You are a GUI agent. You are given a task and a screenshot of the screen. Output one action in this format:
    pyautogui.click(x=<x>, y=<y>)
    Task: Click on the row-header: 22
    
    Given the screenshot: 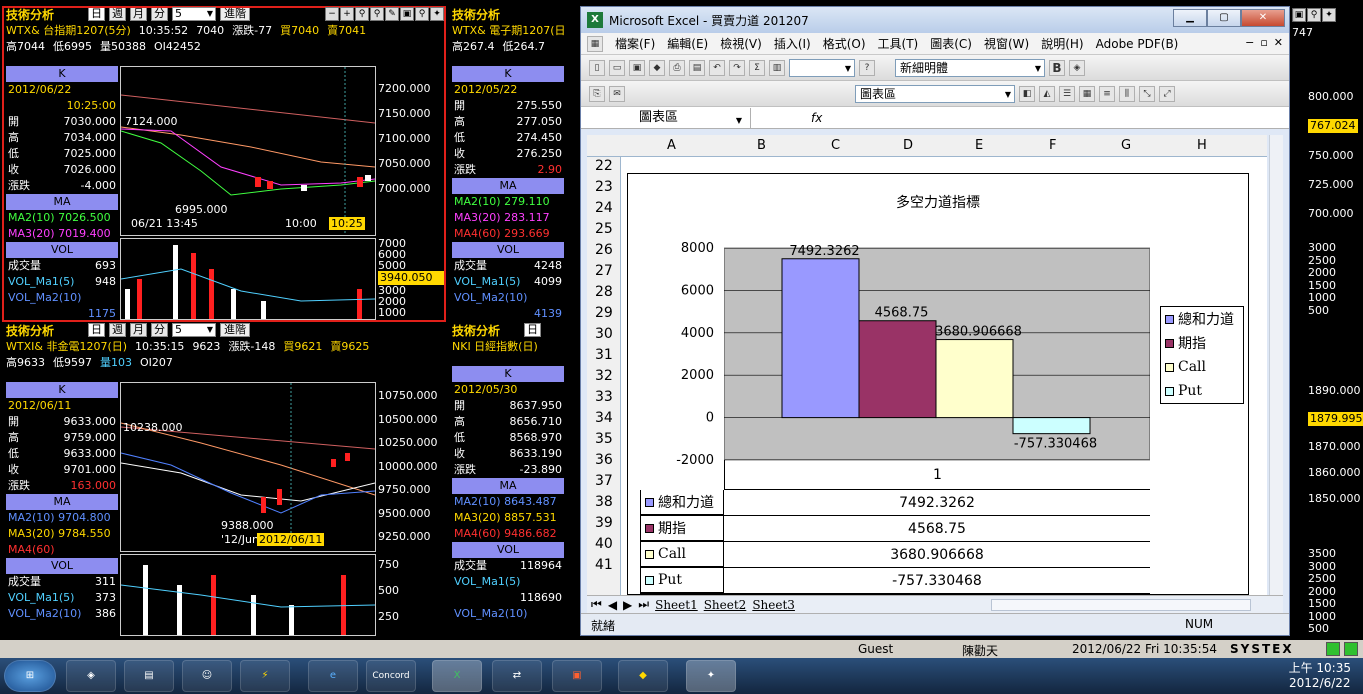 What is the action you would take?
    pyautogui.click(x=604, y=166)
    